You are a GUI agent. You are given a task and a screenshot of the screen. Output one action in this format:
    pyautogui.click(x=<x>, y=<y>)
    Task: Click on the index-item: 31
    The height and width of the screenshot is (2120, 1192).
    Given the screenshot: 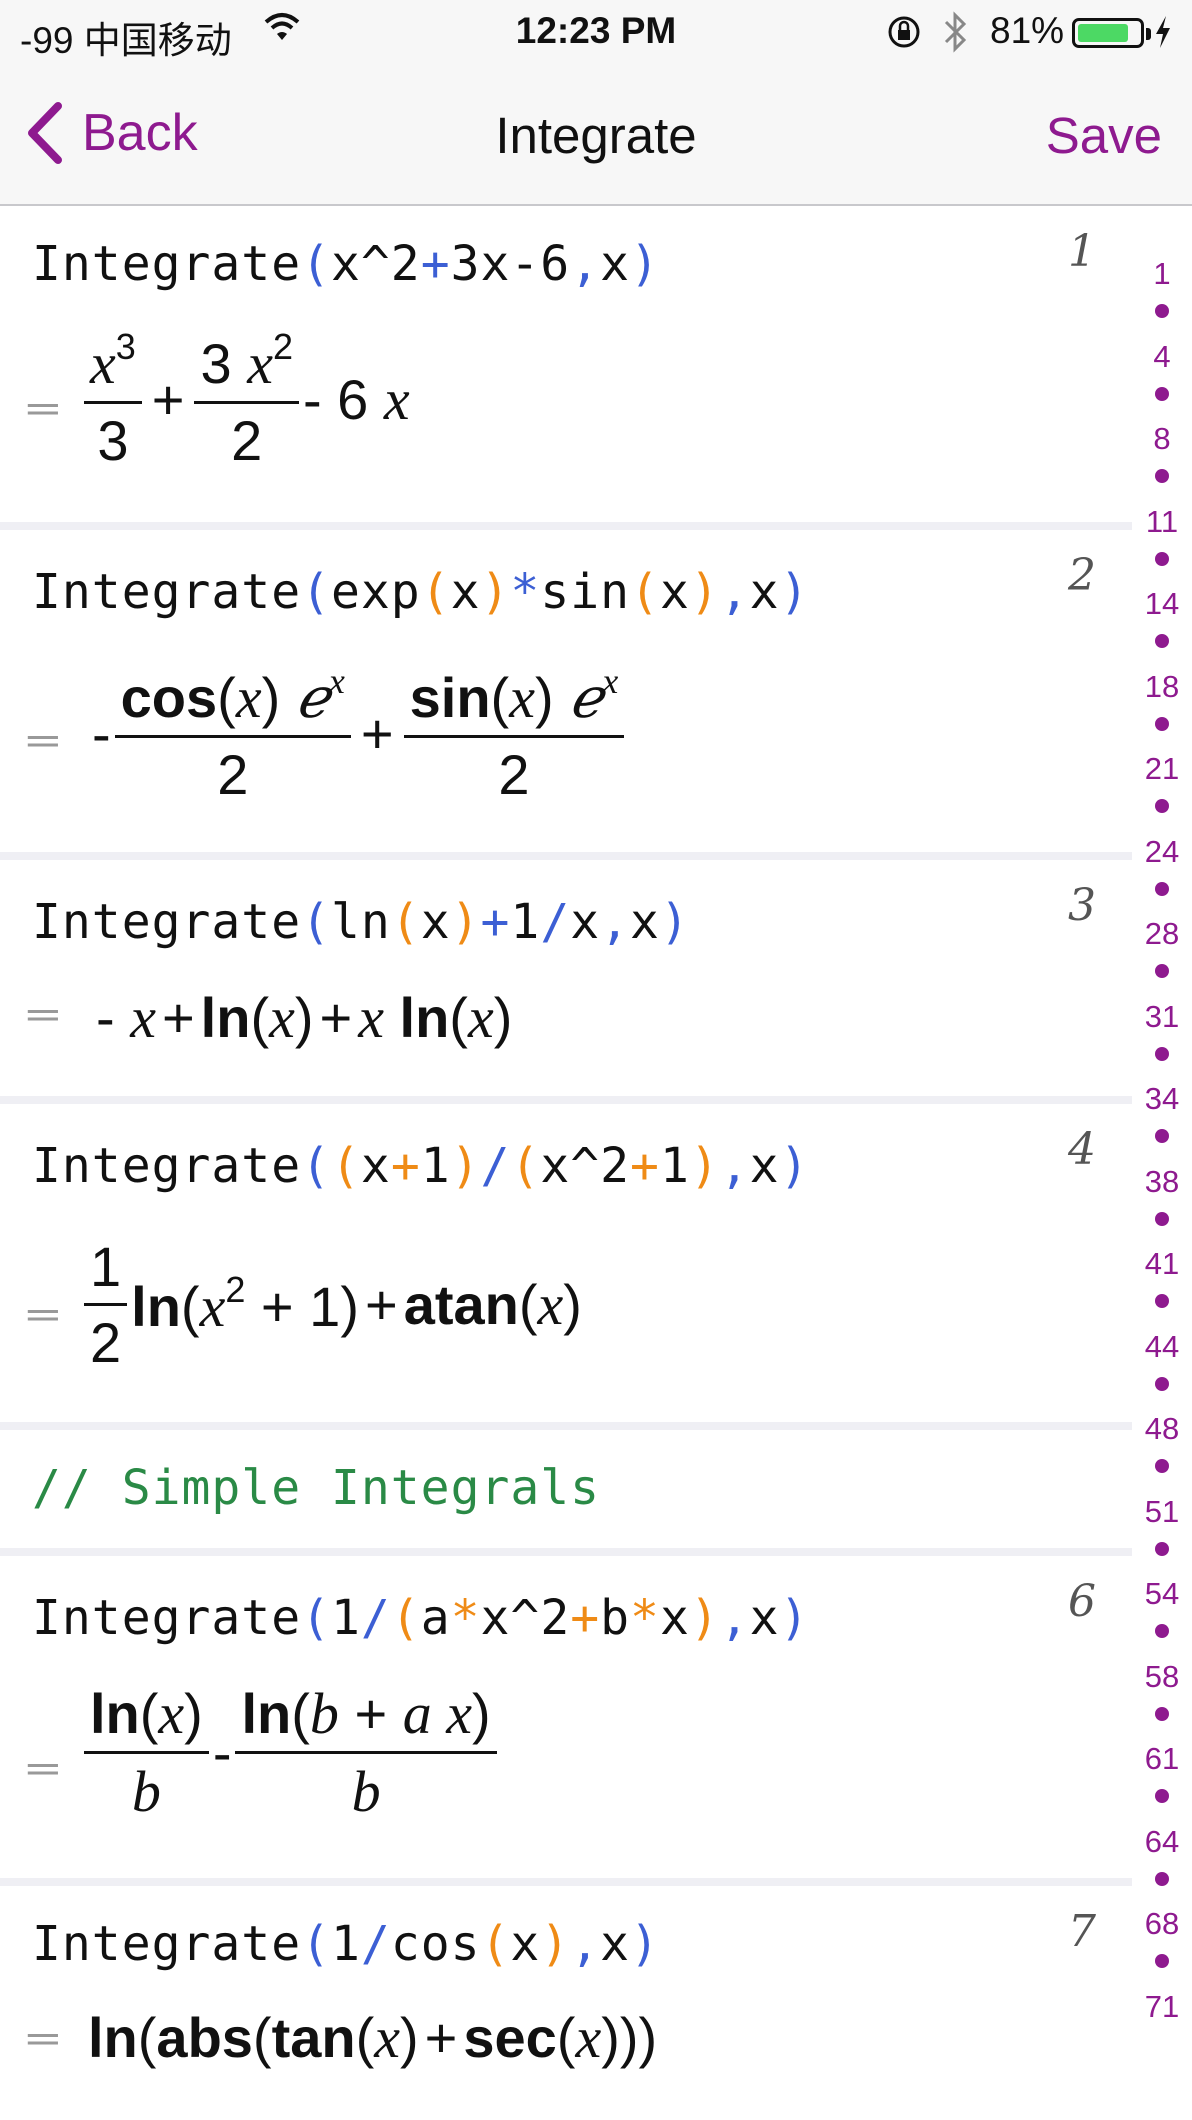 What is the action you would take?
    pyautogui.click(x=1162, y=1017)
    